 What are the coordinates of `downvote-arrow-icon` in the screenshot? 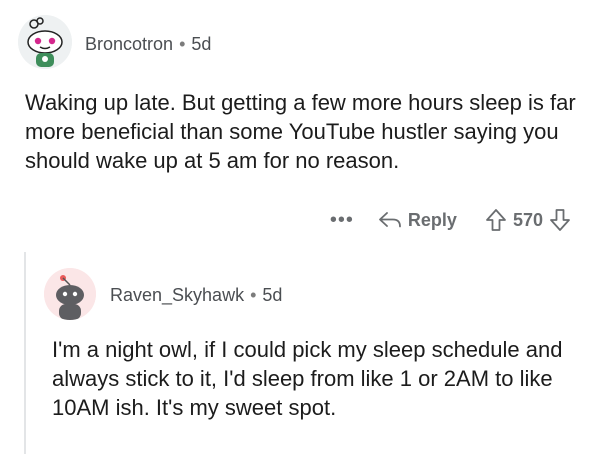 It's located at (560, 220).